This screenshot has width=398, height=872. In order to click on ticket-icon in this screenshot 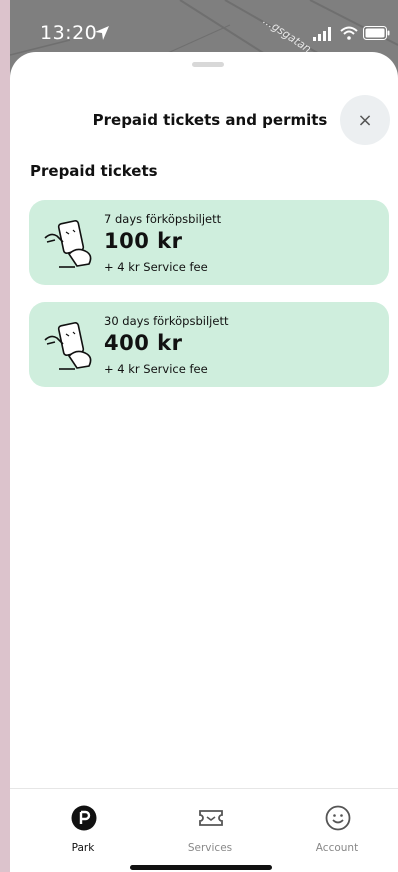, I will do `click(211, 818)`.